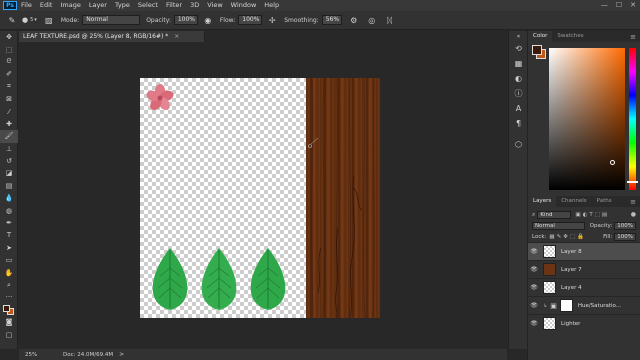 This screenshot has height=360, width=640. Describe the element at coordinates (9, 37) in the screenshot. I see `move-icon: ✥` at that location.